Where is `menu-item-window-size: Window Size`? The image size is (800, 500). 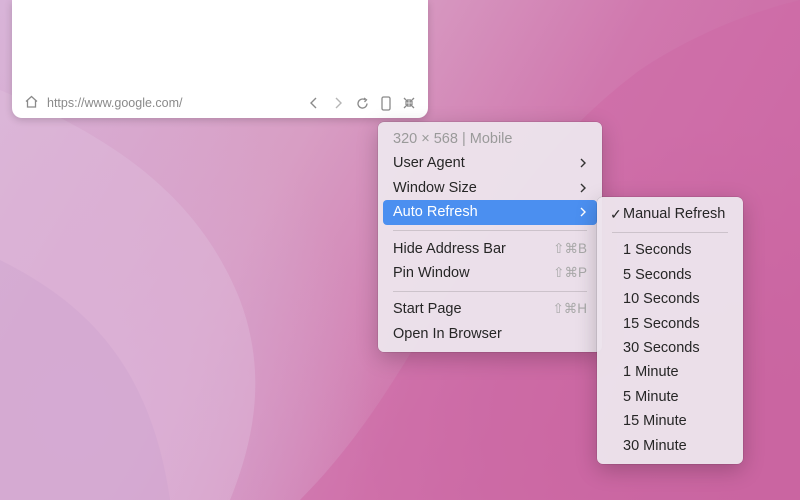
menu-item-window-size: Window Size is located at coordinates (490, 188).